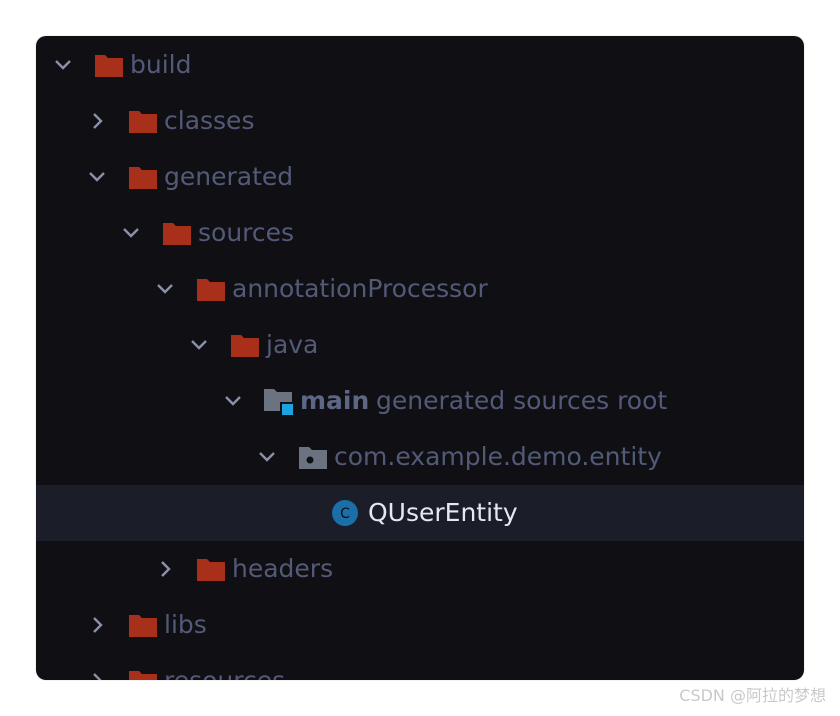 This screenshot has width=840, height=716. What do you see at coordinates (498, 456) in the screenshot?
I see `tree-row-label: com.example.demo.entity` at bounding box center [498, 456].